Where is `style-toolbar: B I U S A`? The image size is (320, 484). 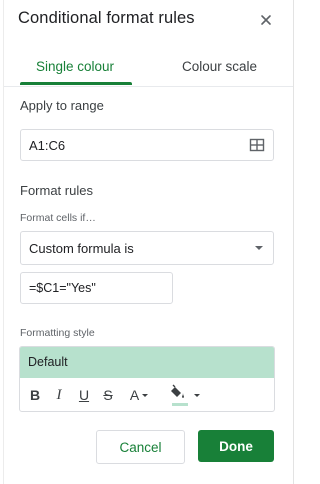 style-toolbar: B I U S A is located at coordinates (147, 395).